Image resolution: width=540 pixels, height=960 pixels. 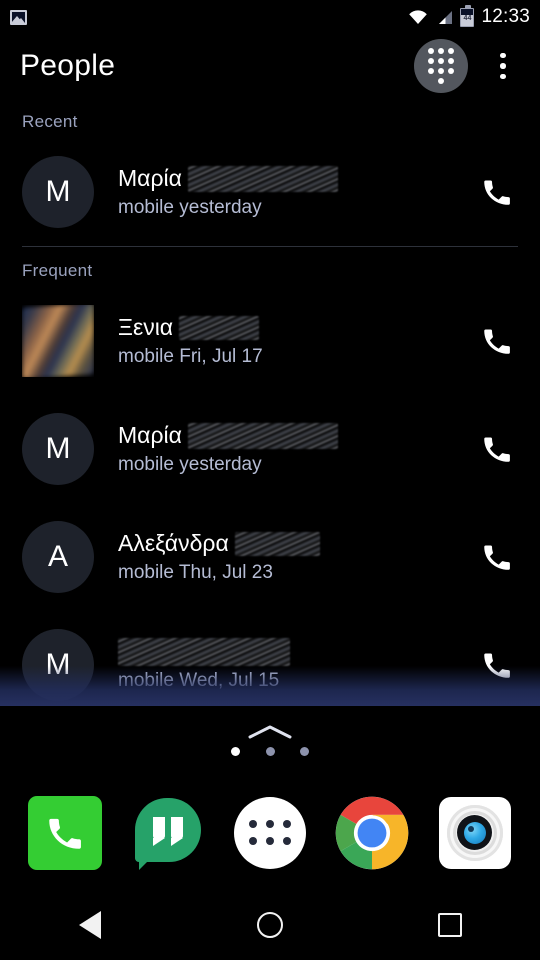 What do you see at coordinates (195, 572) in the screenshot?
I see `contact-subtitle: mobile Thu, Jul 23` at bounding box center [195, 572].